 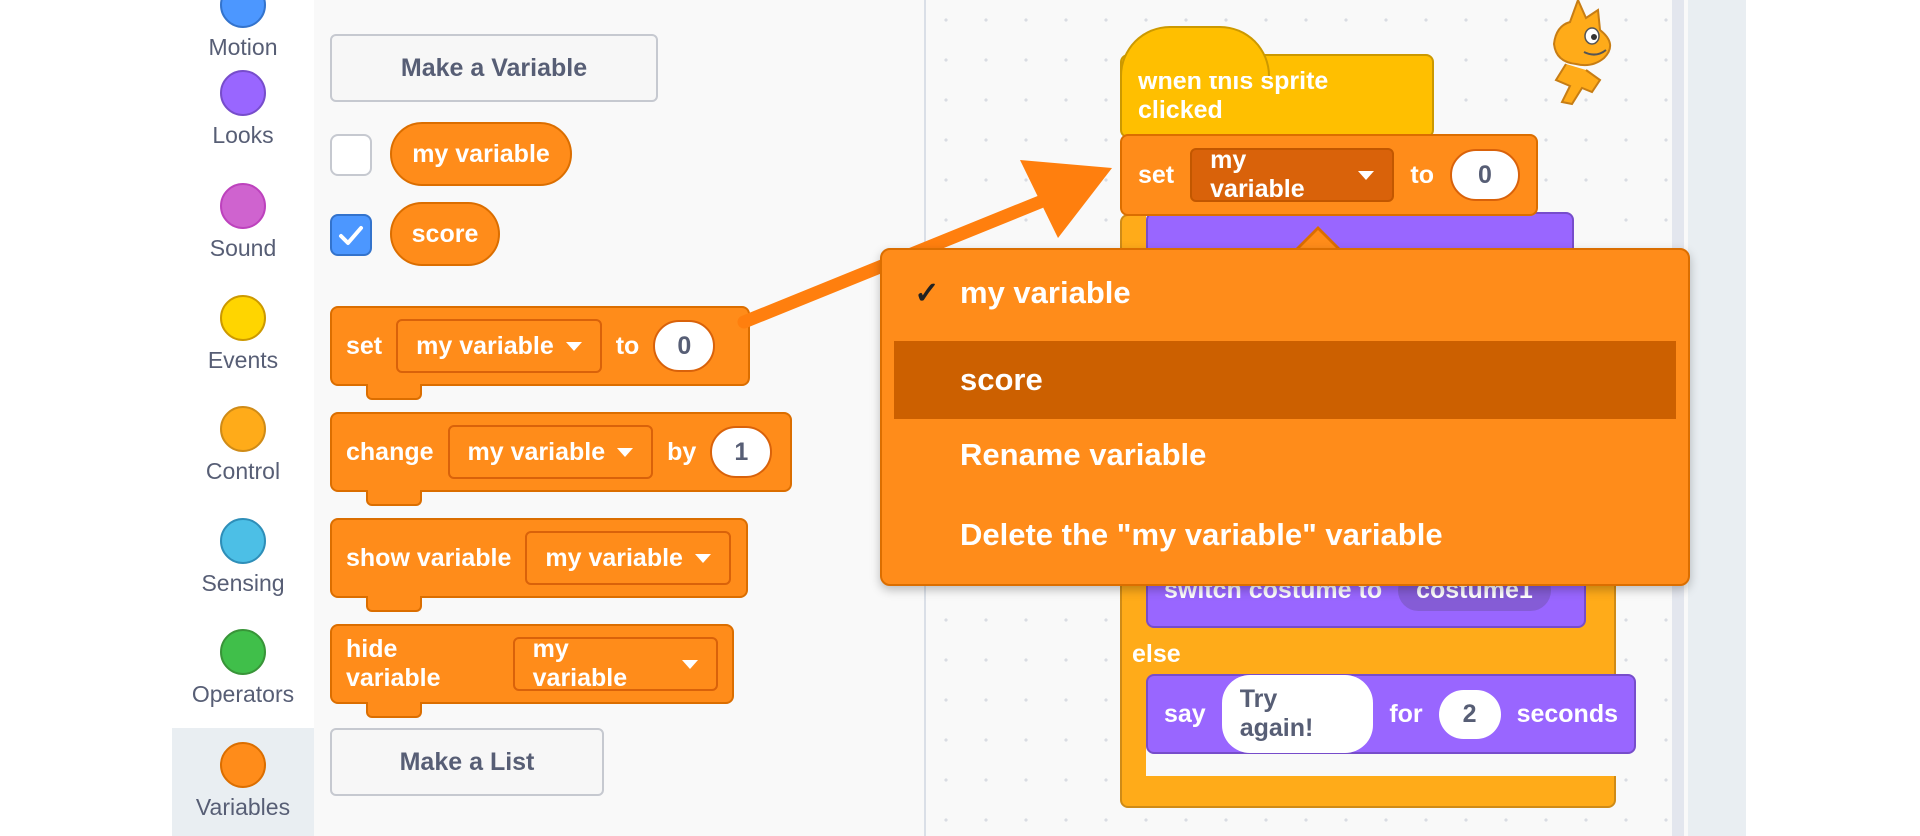 What do you see at coordinates (1001, 379) in the screenshot?
I see `menu-item-label: score` at bounding box center [1001, 379].